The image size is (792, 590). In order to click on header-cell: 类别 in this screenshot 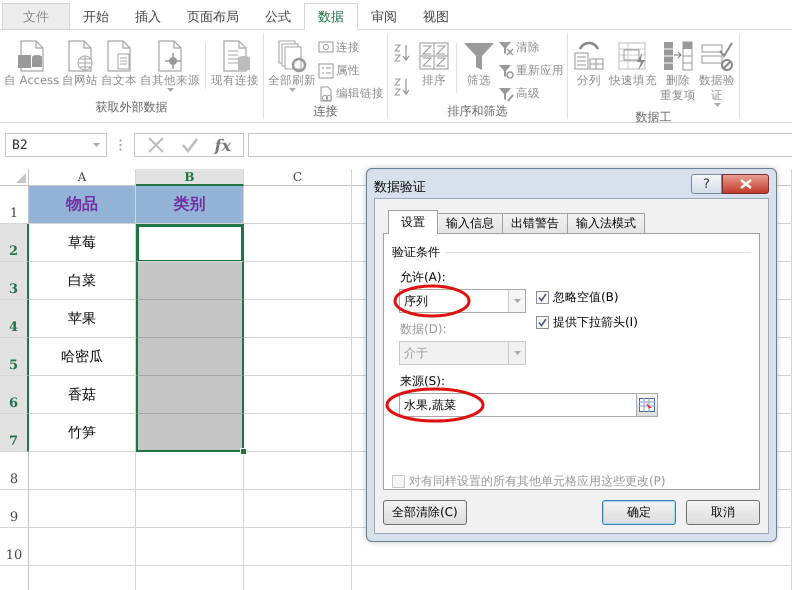, I will do `click(190, 205)`.